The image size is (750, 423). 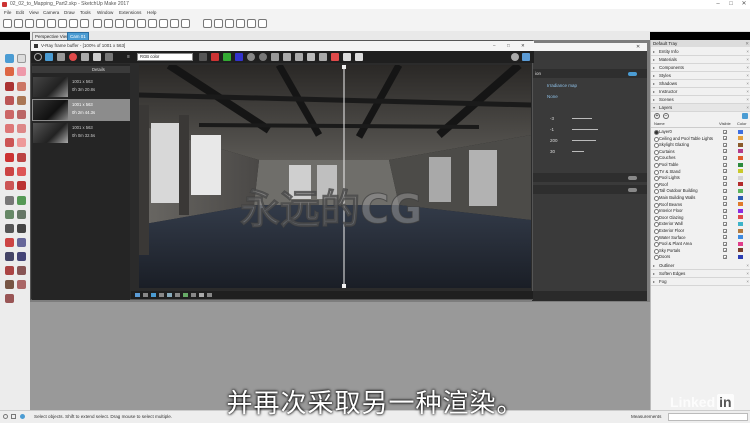 I want to click on tray-section-materials: ▸ Materials ×, so click(x=700, y=60).